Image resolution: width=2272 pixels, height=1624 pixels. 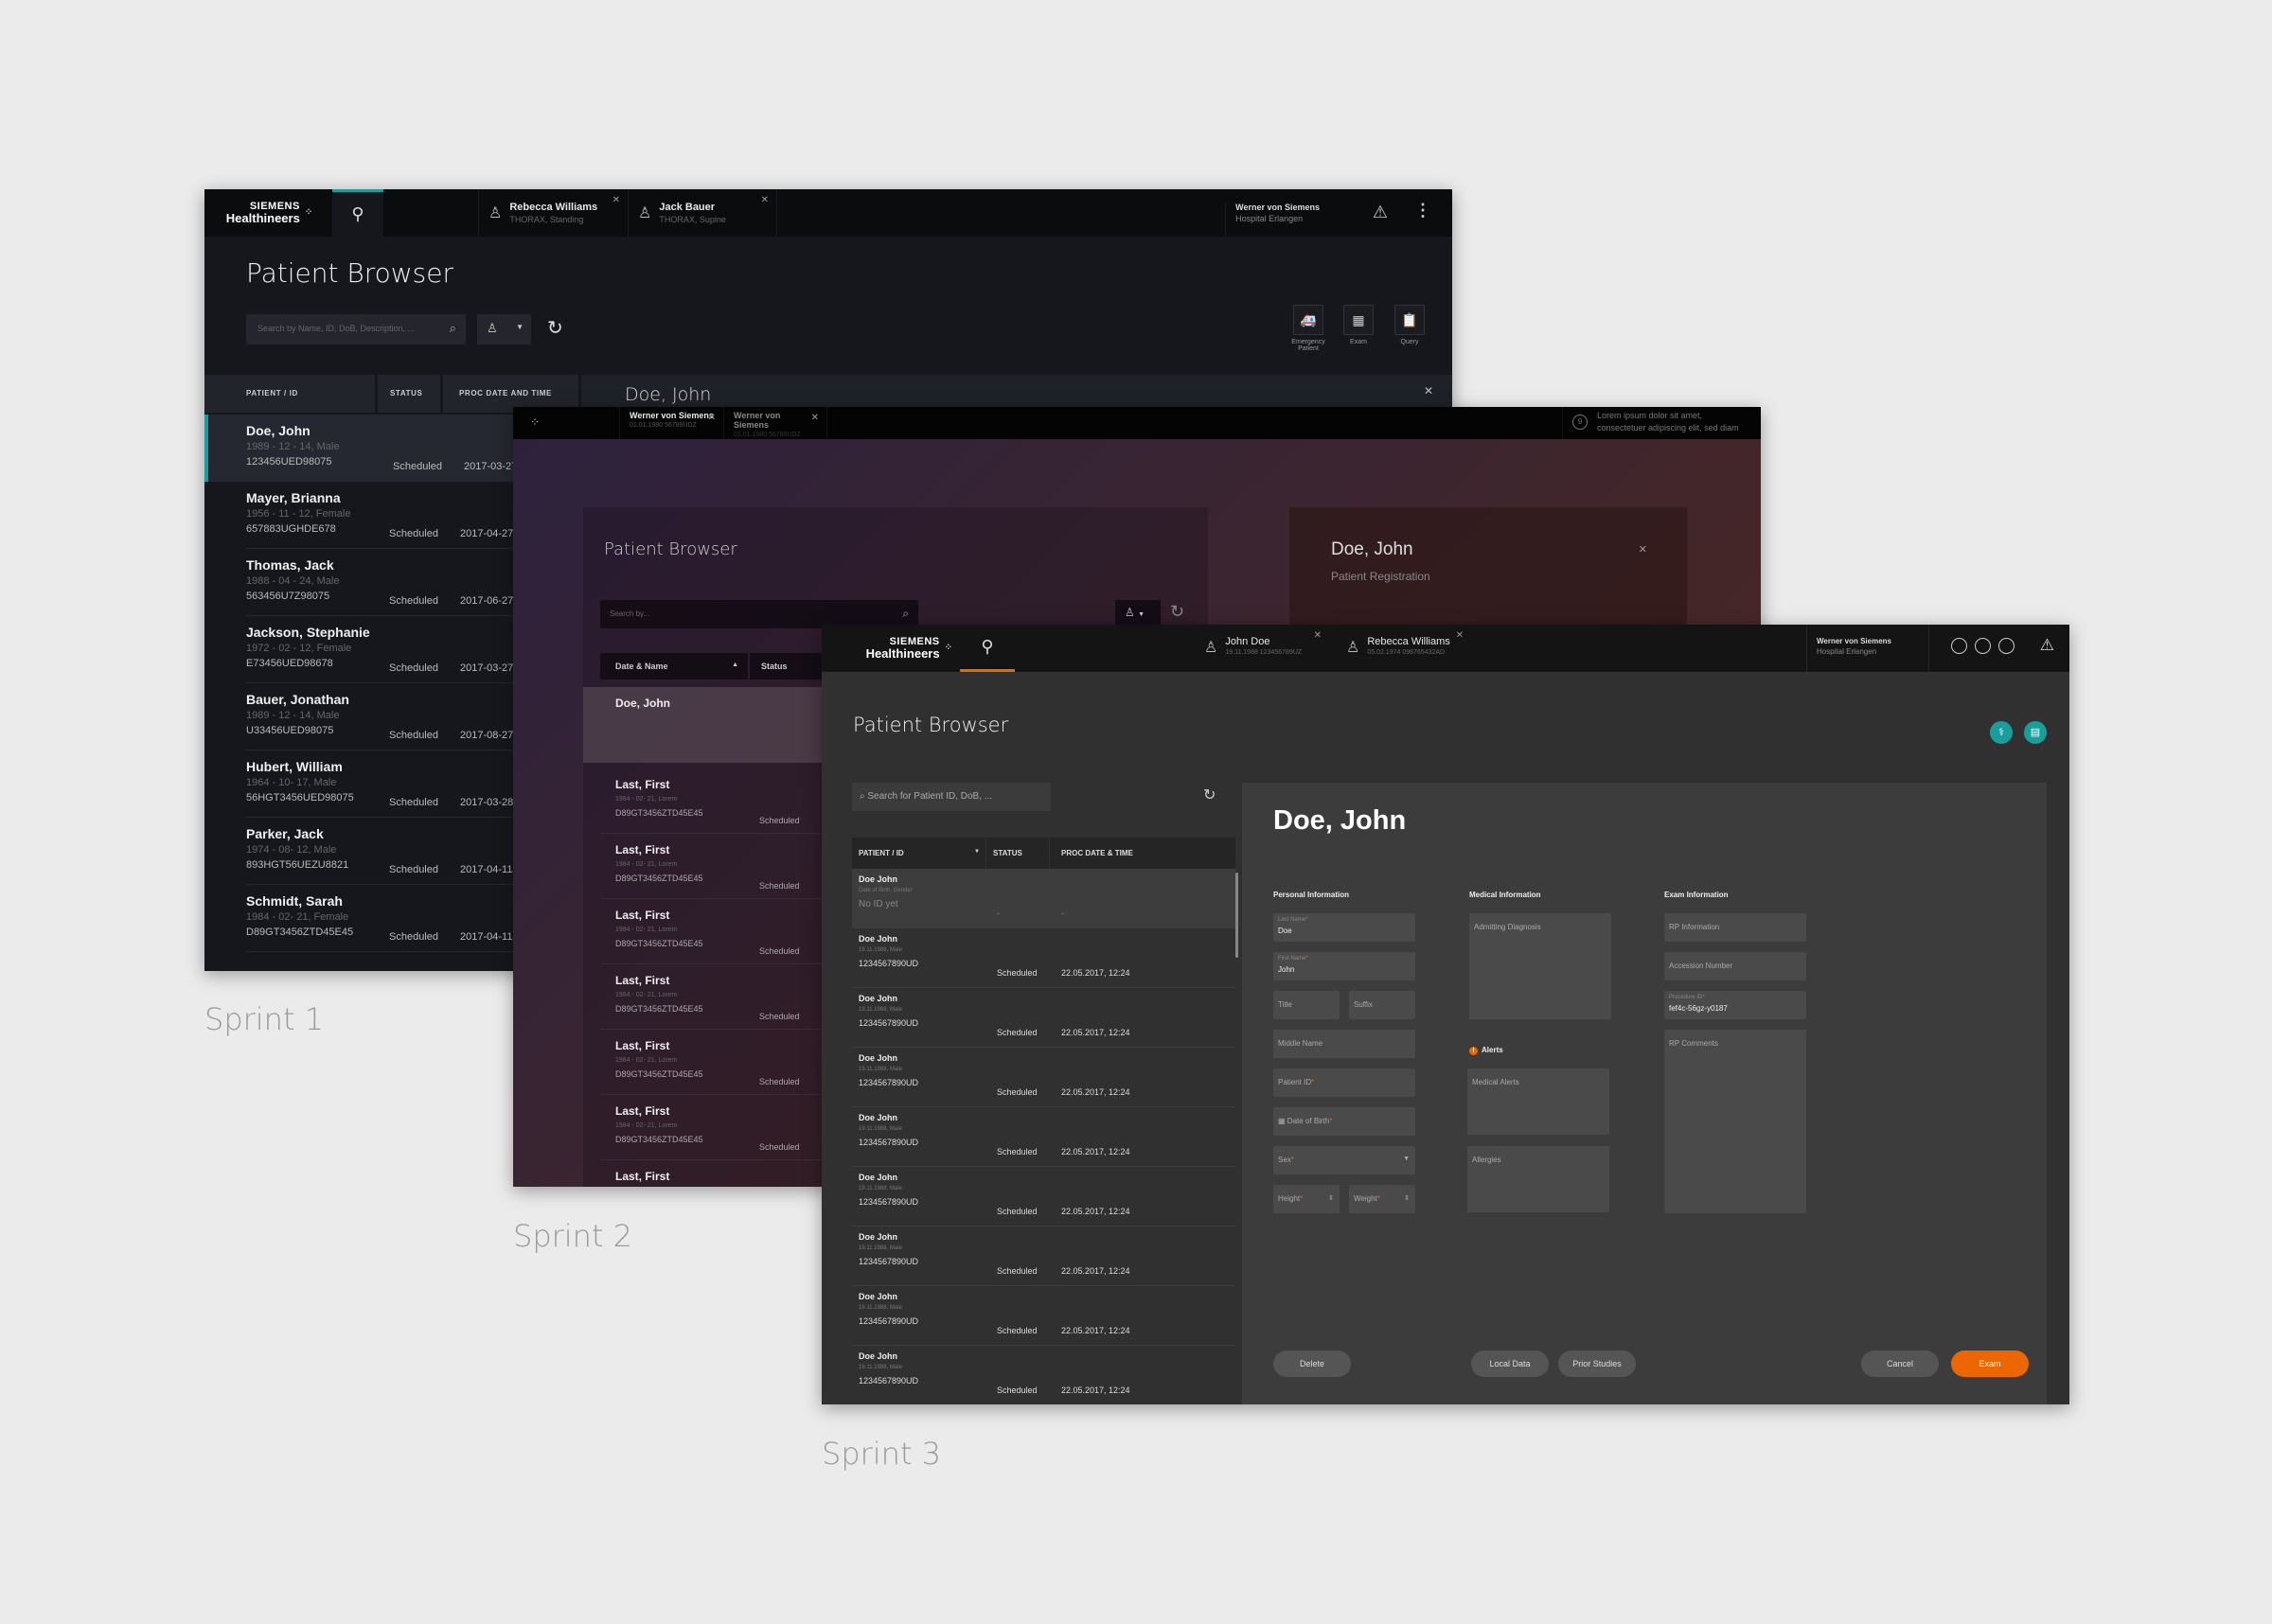 I want to click on patient-tab: ♙ Rebecca Williams THORAX, Standing ✕, so click(x=553, y=213).